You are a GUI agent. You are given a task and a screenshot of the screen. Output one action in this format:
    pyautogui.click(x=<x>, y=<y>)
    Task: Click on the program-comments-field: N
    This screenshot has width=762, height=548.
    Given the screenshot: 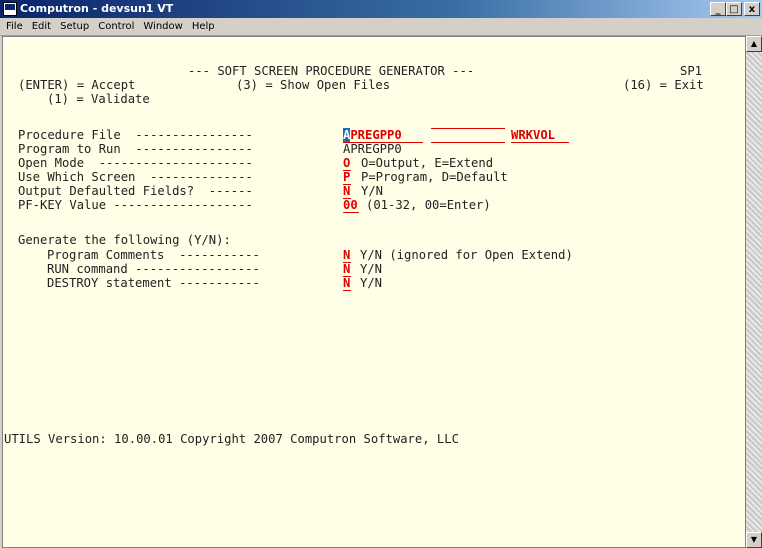 What is the action you would take?
    pyautogui.click(x=347, y=255)
    